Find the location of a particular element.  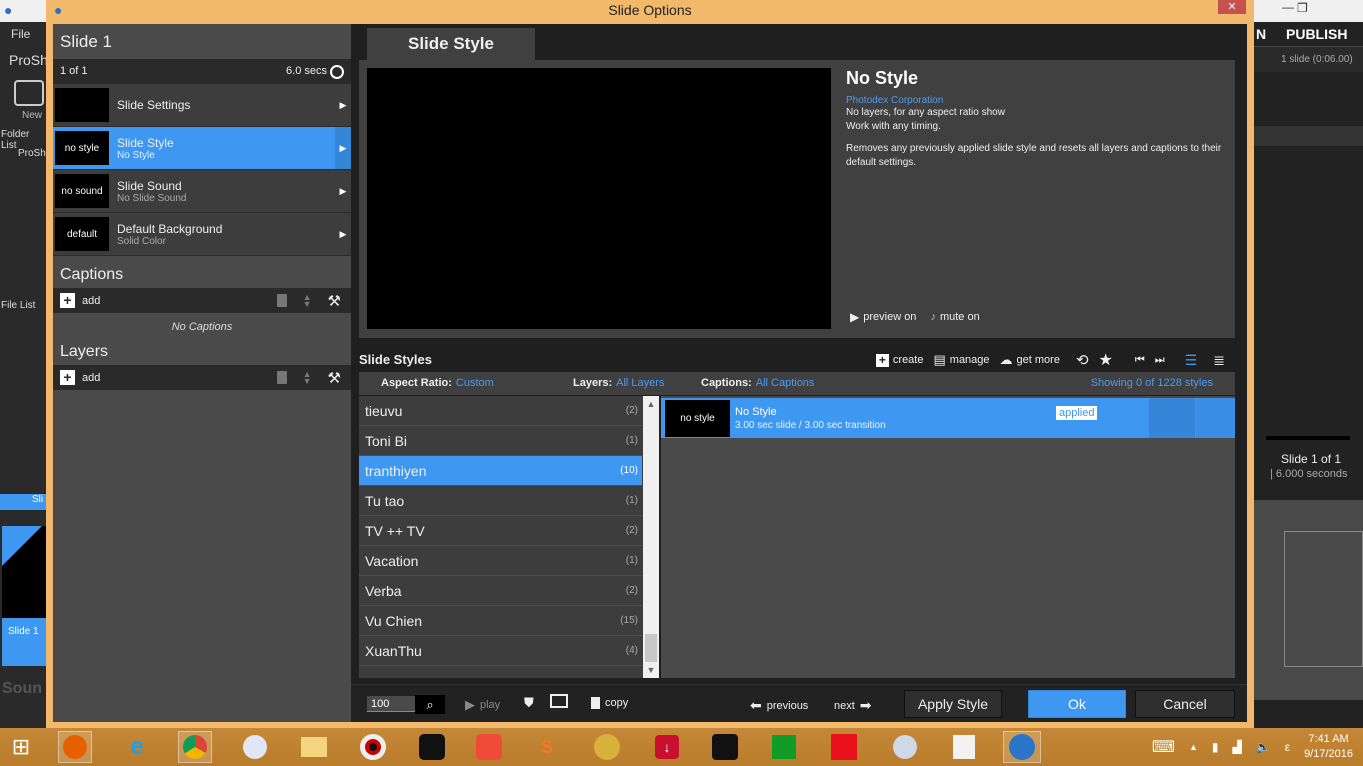

cancel-button: Cancel is located at coordinates (1185, 704).